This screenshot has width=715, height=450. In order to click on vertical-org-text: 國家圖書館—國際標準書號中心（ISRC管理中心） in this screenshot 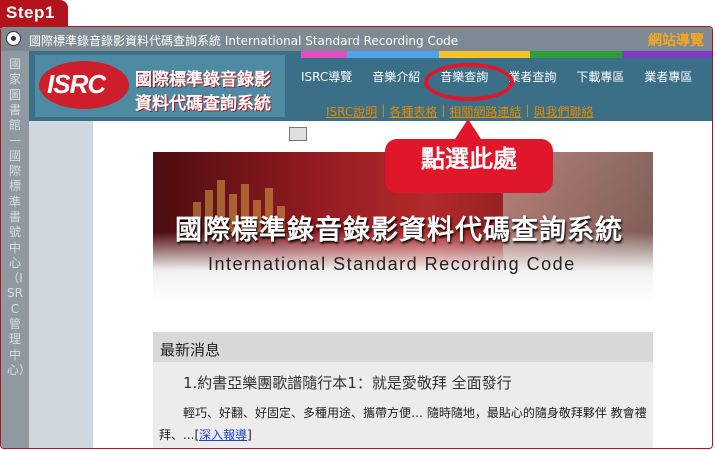, I will do `click(19, 217)`.